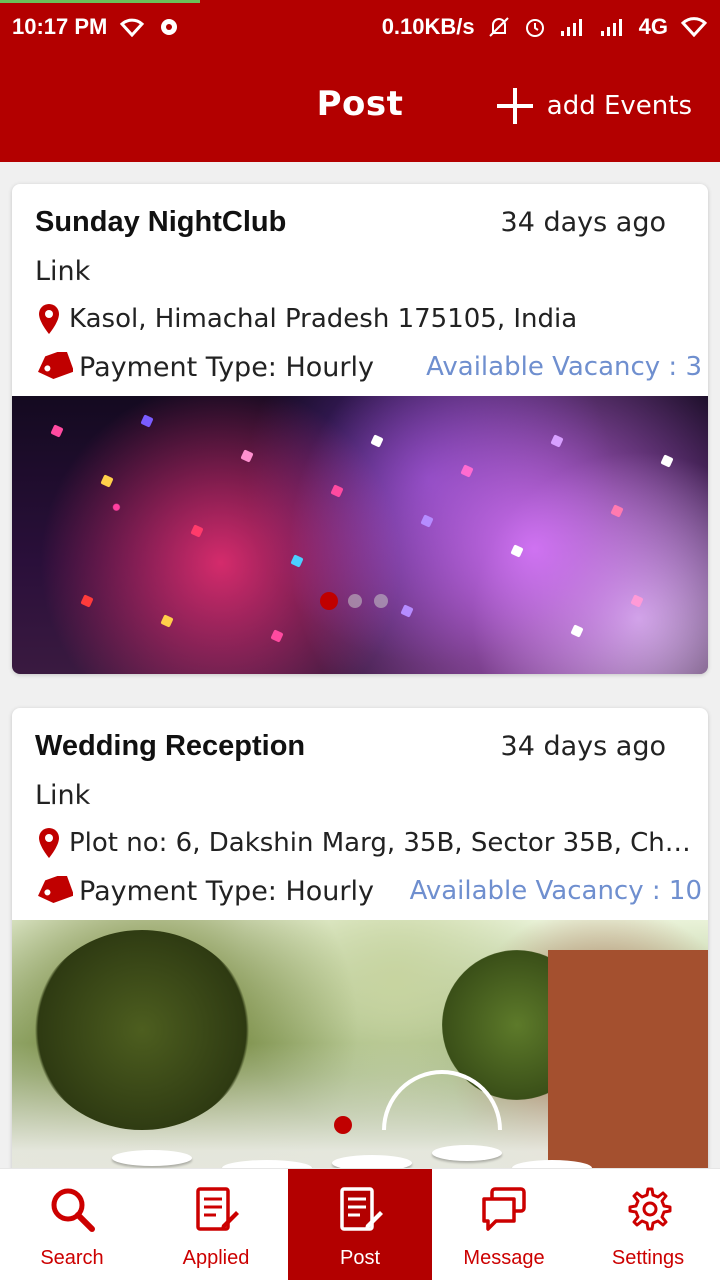 The width and height of the screenshot is (720, 1280). I want to click on status-bar: 10:17 PM 0.10KB/s 4G, so click(360, 27).